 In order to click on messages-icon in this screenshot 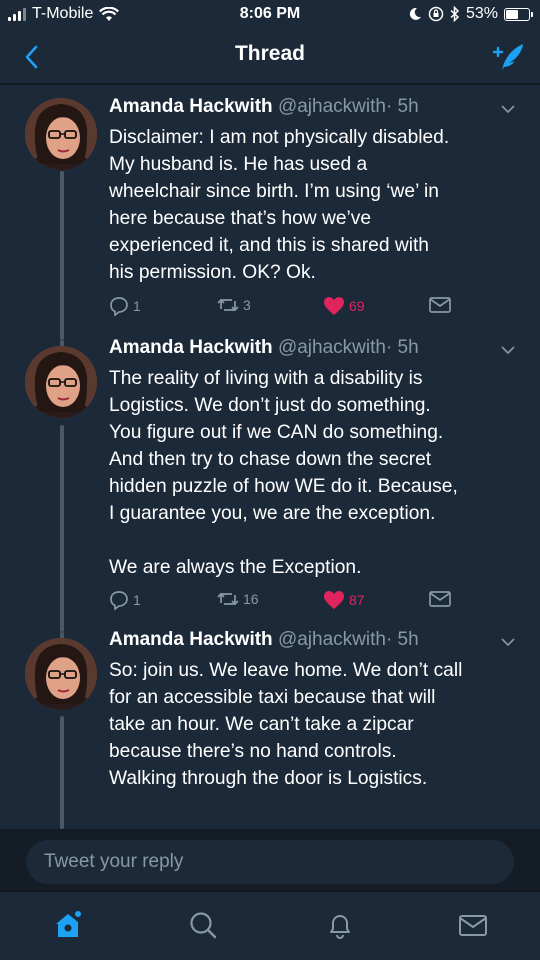, I will do `click(473, 925)`.